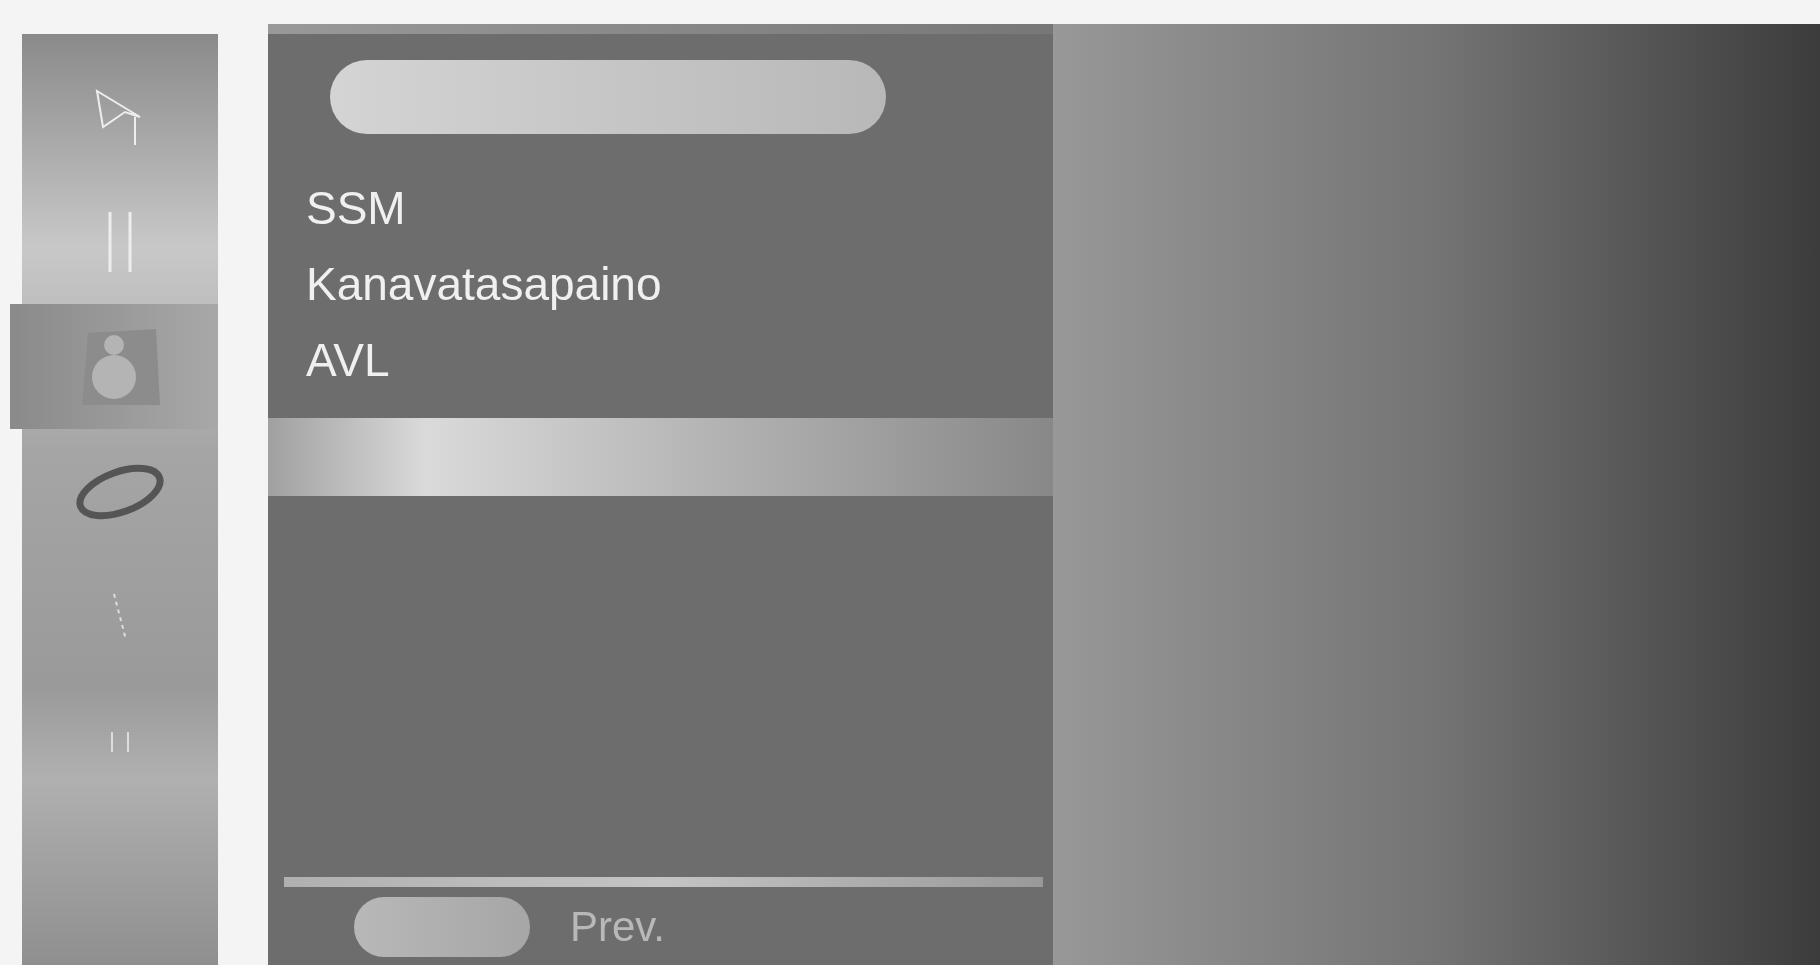  I want to click on menu-item: AVL, so click(348, 360).